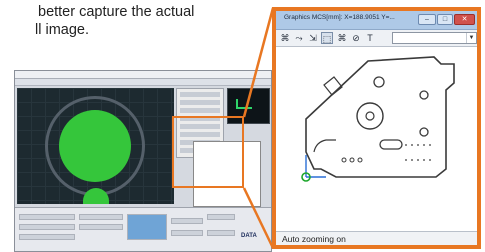  Describe the element at coordinates (424, 95) in the screenshot. I see `part-hole-right-top` at that location.